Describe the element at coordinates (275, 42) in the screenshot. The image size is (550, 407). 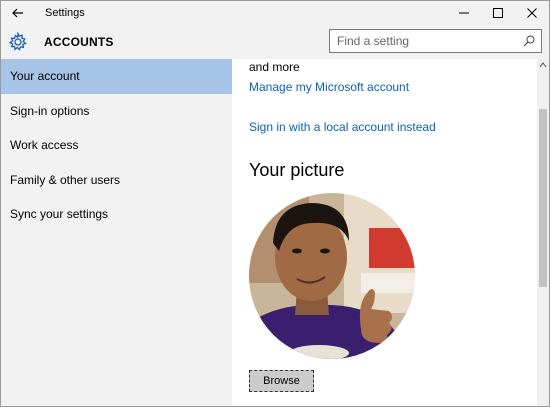
I see `page-header: ACCOUNTS` at that location.